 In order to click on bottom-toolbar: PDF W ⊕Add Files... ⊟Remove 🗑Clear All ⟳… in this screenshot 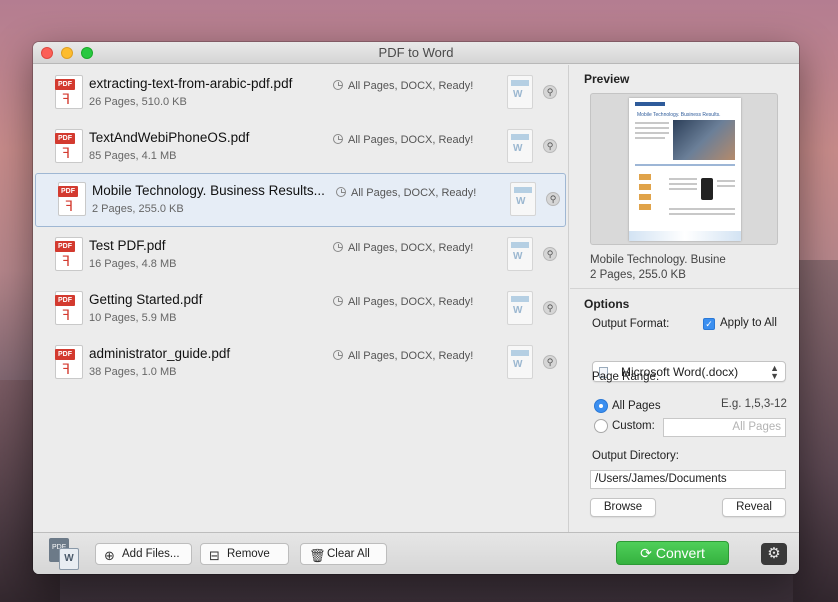, I will do `click(416, 553)`.